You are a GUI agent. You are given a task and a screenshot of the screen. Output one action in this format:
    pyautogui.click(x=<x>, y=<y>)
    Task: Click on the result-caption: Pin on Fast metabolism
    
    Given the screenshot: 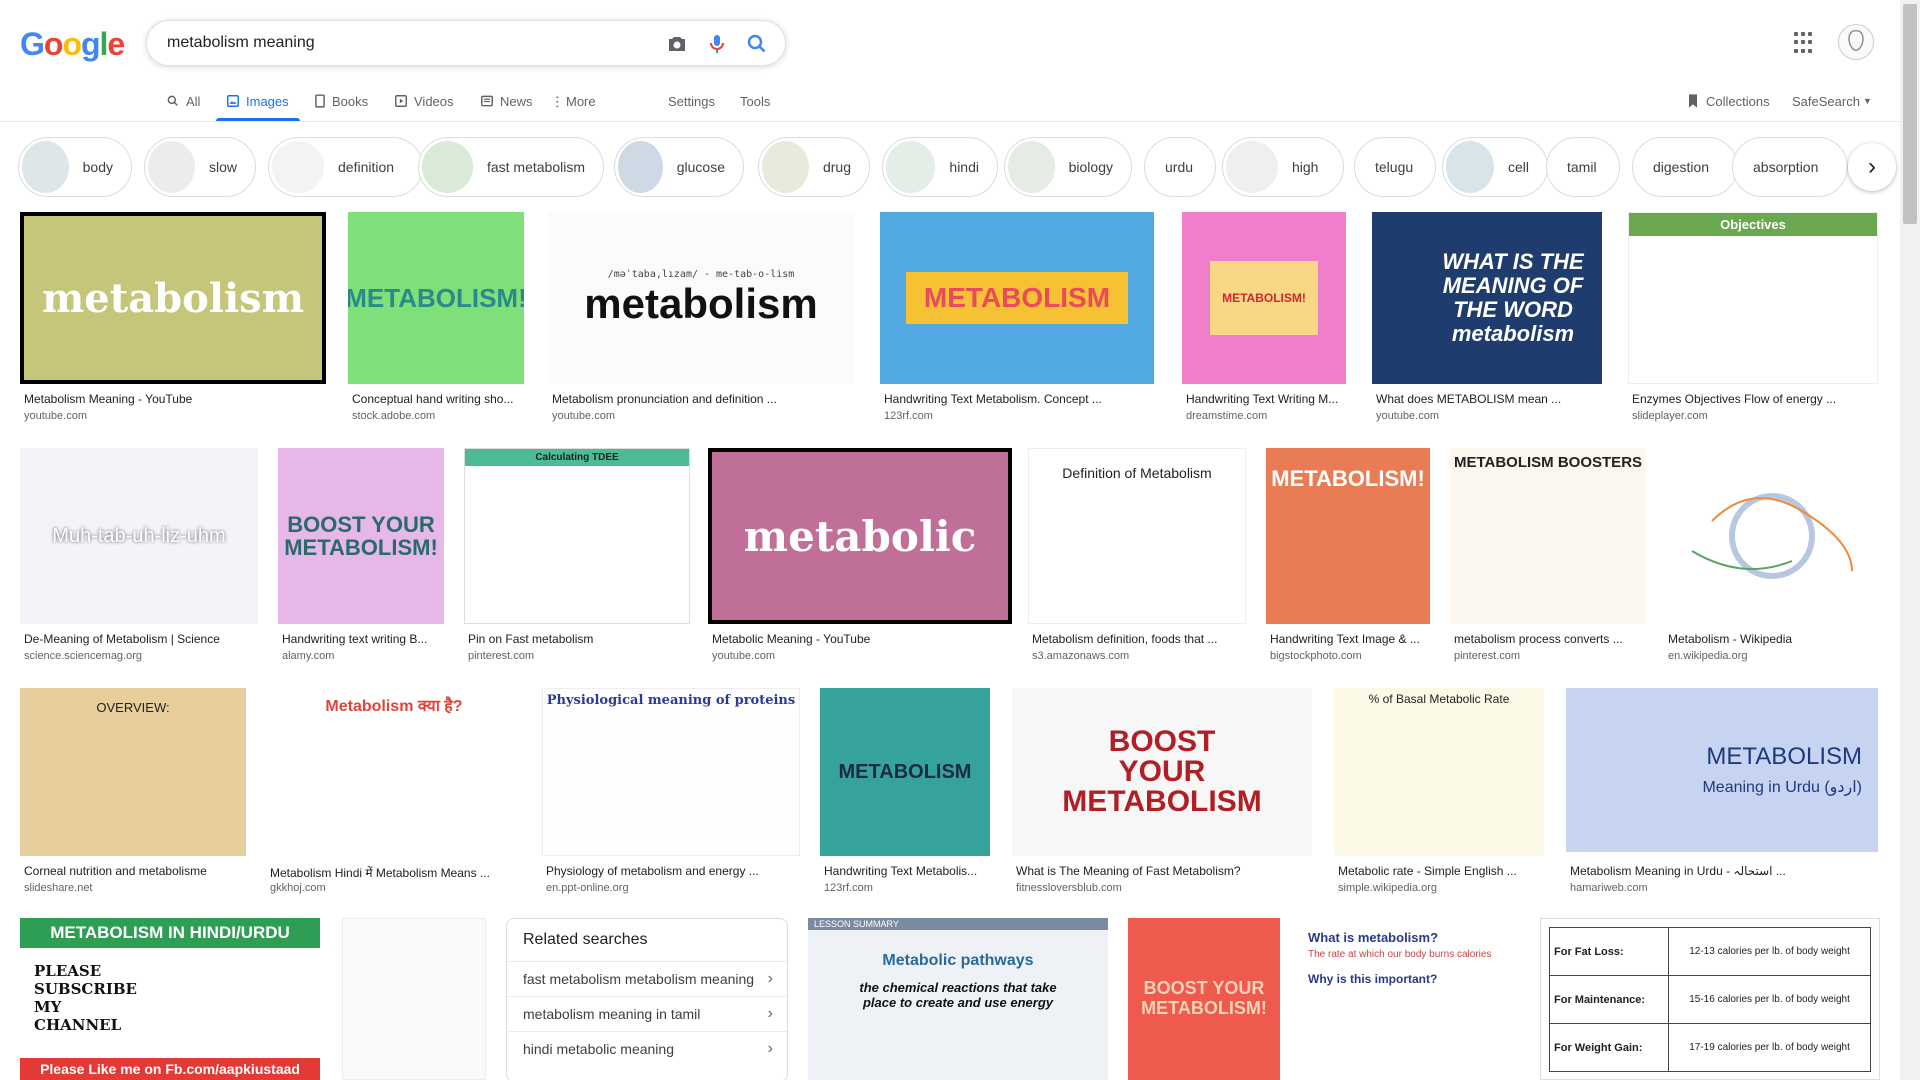 What is the action you would take?
    pyautogui.click(x=578, y=639)
    